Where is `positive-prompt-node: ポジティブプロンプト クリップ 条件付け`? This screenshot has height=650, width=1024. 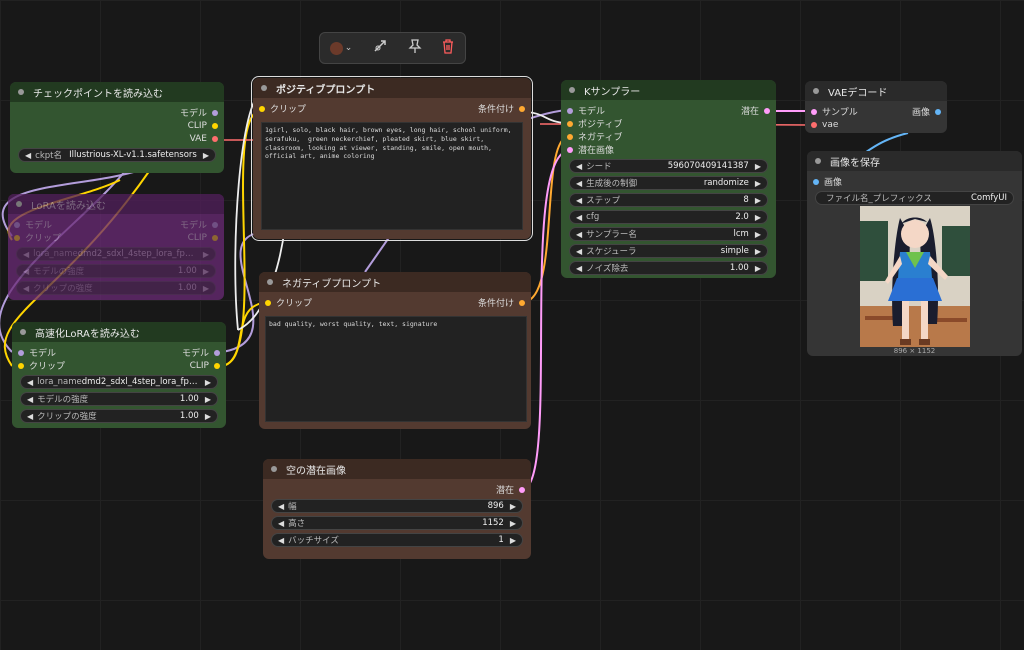
positive-prompt-node: ポジティブプロンプト クリップ 条件付け is located at coordinates (392, 158).